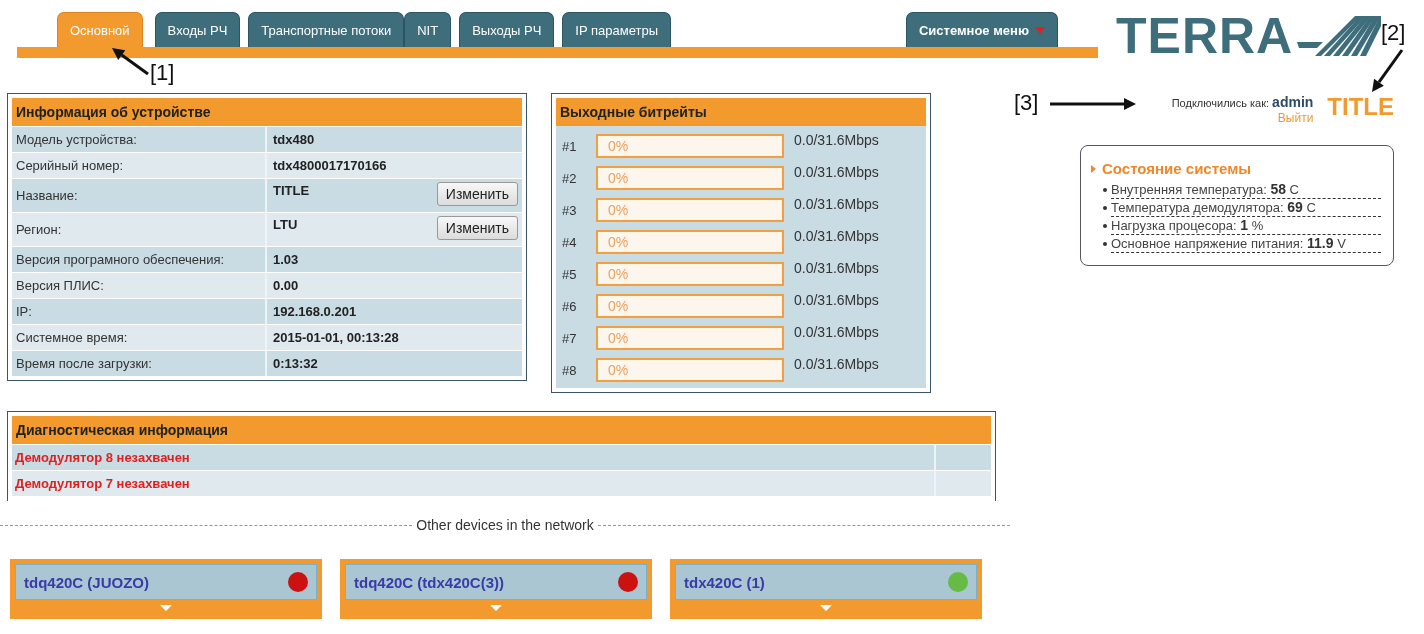  I want to click on status-item: Основное напряжение питания: 11.9 V, so click(1246, 244).